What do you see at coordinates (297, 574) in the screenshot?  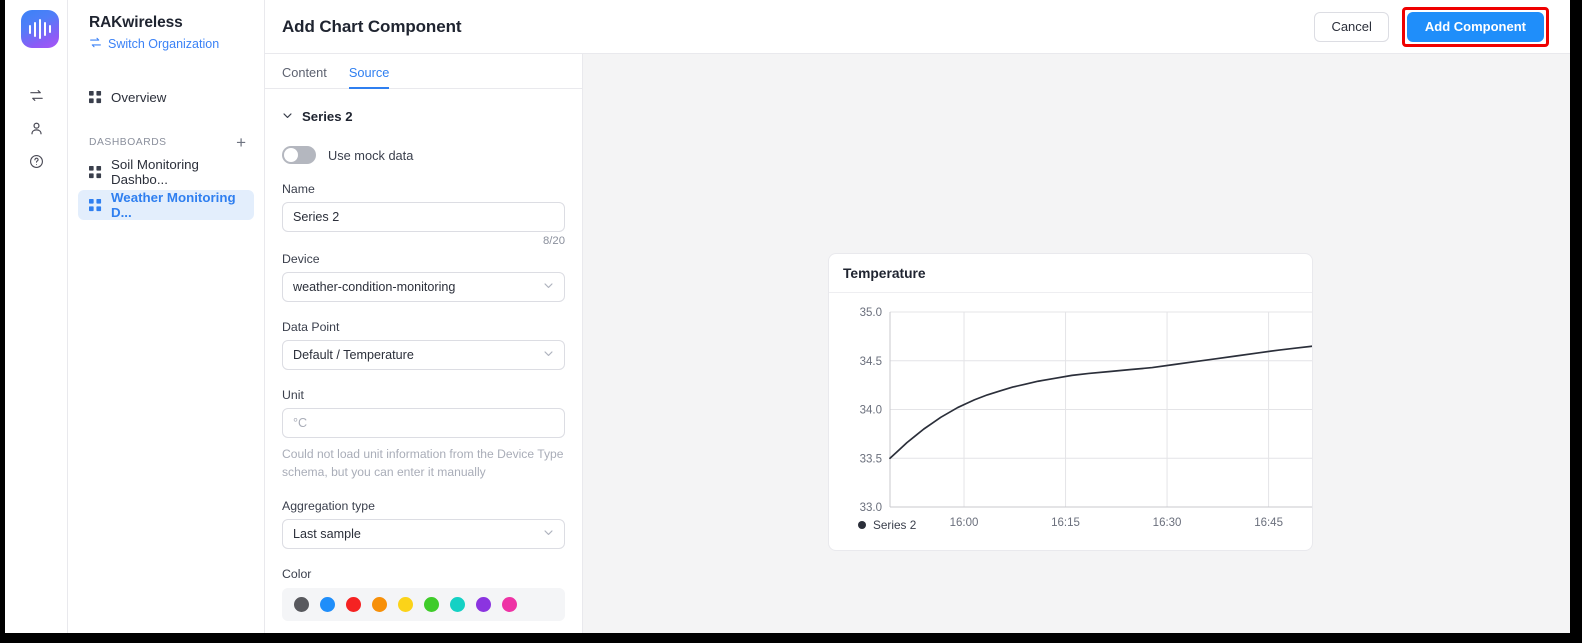 I see `color-label: Color` at bounding box center [297, 574].